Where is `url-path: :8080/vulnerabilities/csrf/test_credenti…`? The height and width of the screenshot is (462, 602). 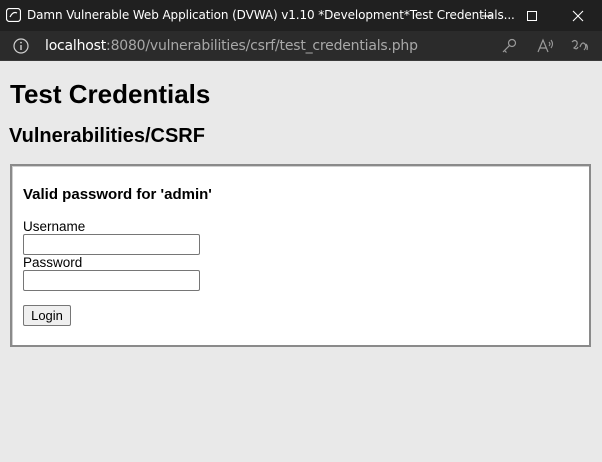 url-path: :8080/vulnerabilities/csrf/test_credenti… is located at coordinates (262, 46).